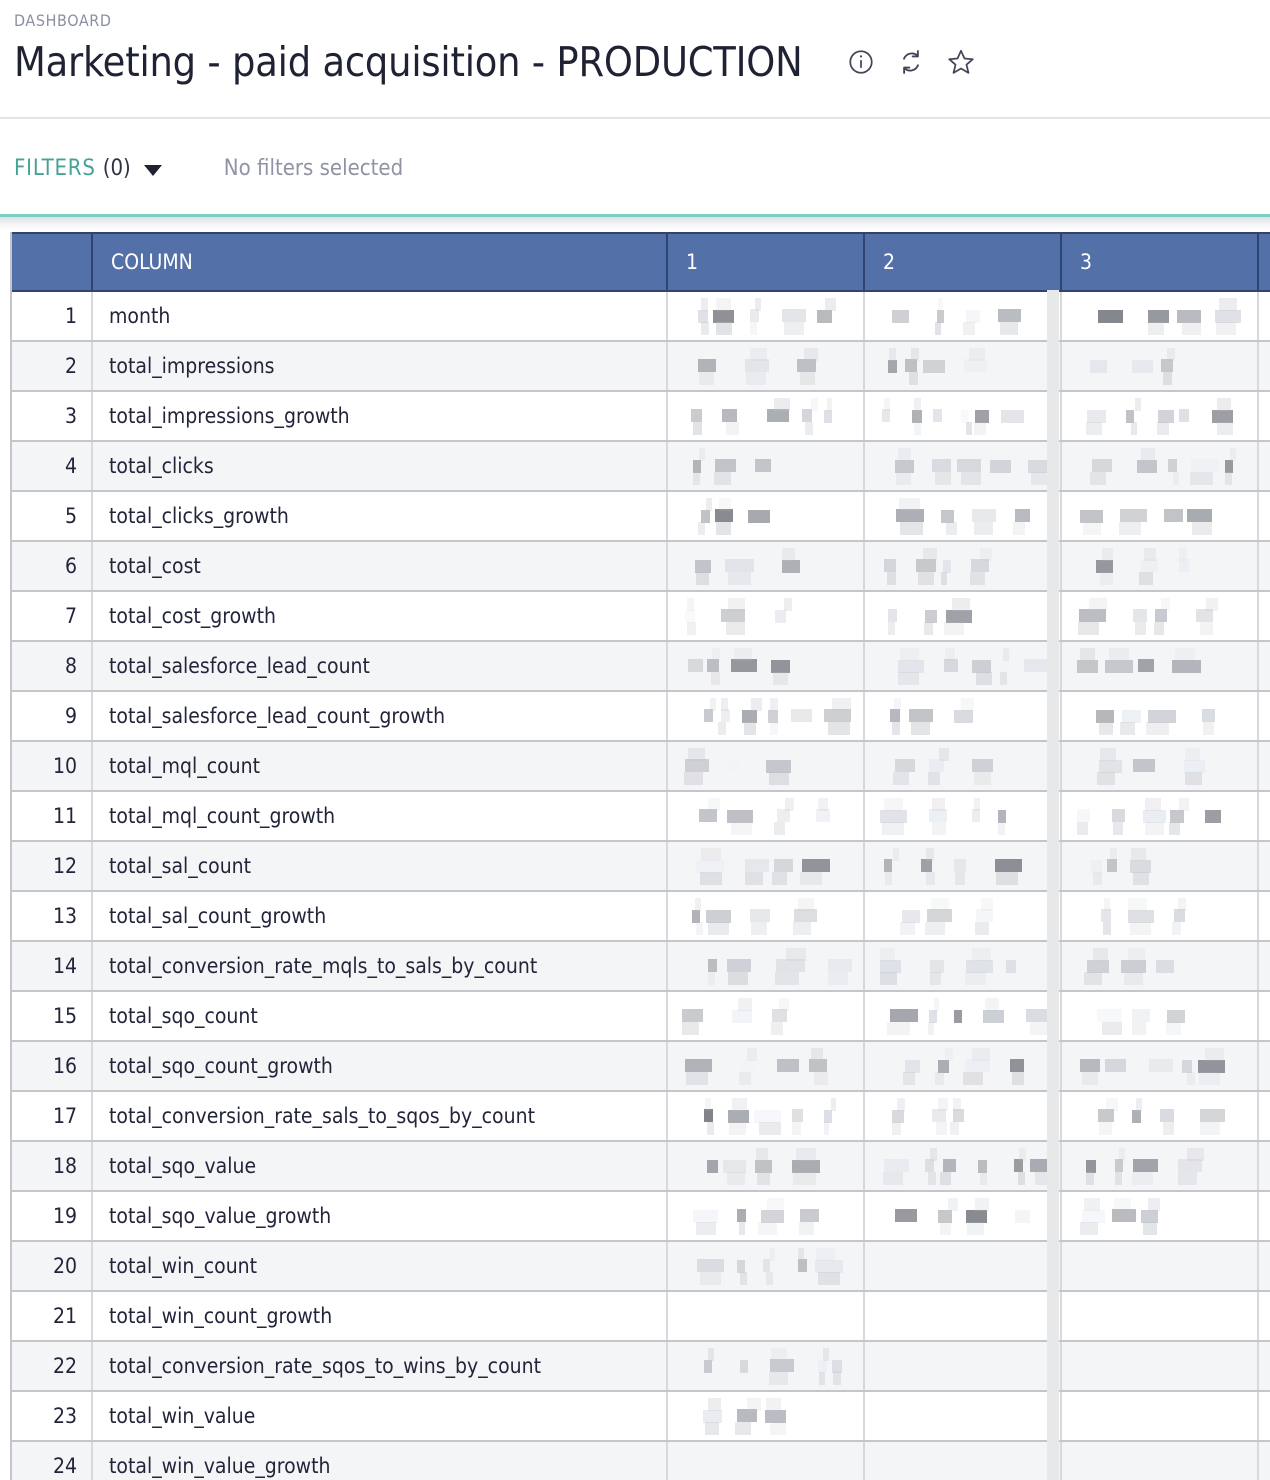 This screenshot has width=1270, height=1480. What do you see at coordinates (380, 466) in the screenshot?
I see `column-name-cell: total_clicks` at bounding box center [380, 466].